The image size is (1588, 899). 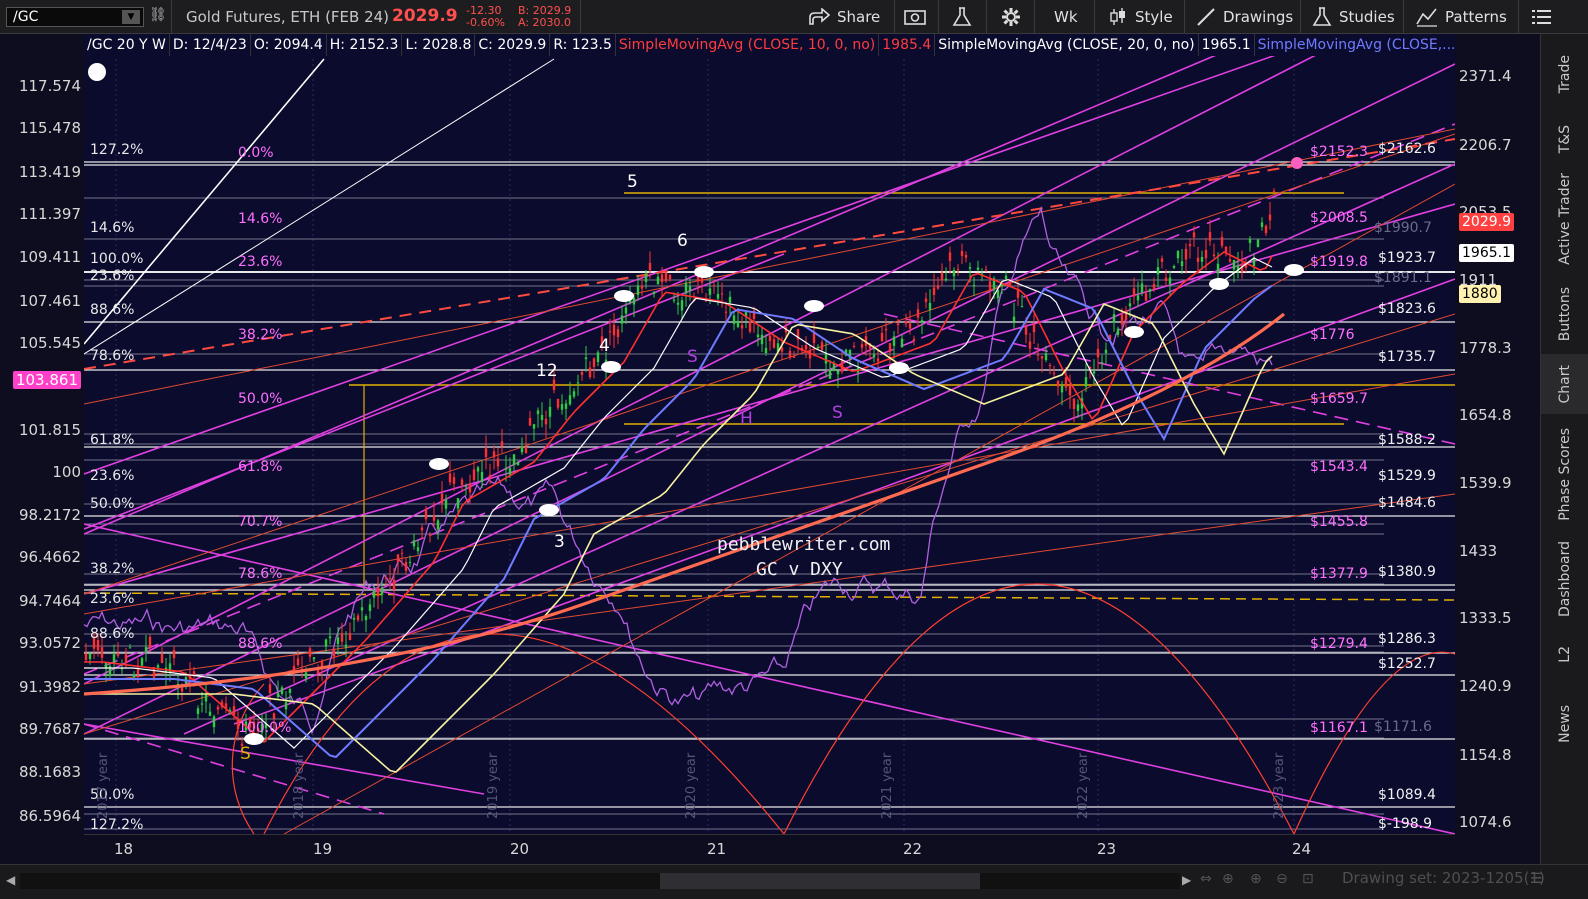 What do you see at coordinates (323, 849) in the screenshot?
I see `time-axis-label: 19` at bounding box center [323, 849].